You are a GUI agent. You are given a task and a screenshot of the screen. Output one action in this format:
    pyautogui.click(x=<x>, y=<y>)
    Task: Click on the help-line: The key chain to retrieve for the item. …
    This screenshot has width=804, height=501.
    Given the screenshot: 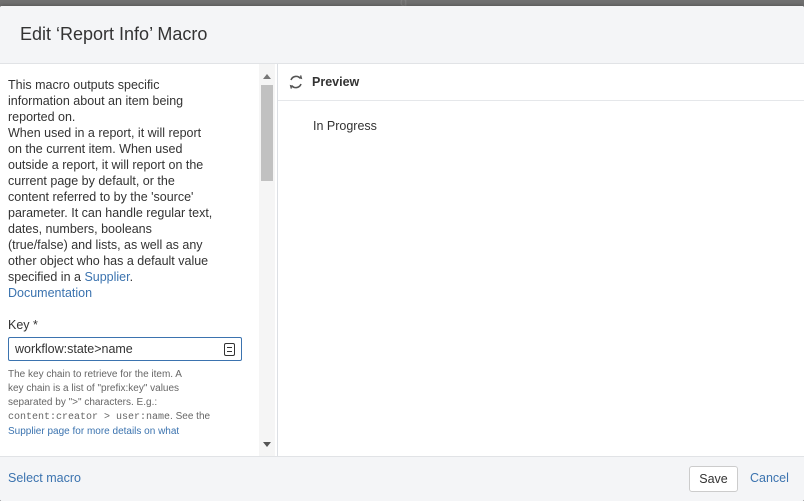 What is the action you would take?
    pyautogui.click(x=95, y=374)
    